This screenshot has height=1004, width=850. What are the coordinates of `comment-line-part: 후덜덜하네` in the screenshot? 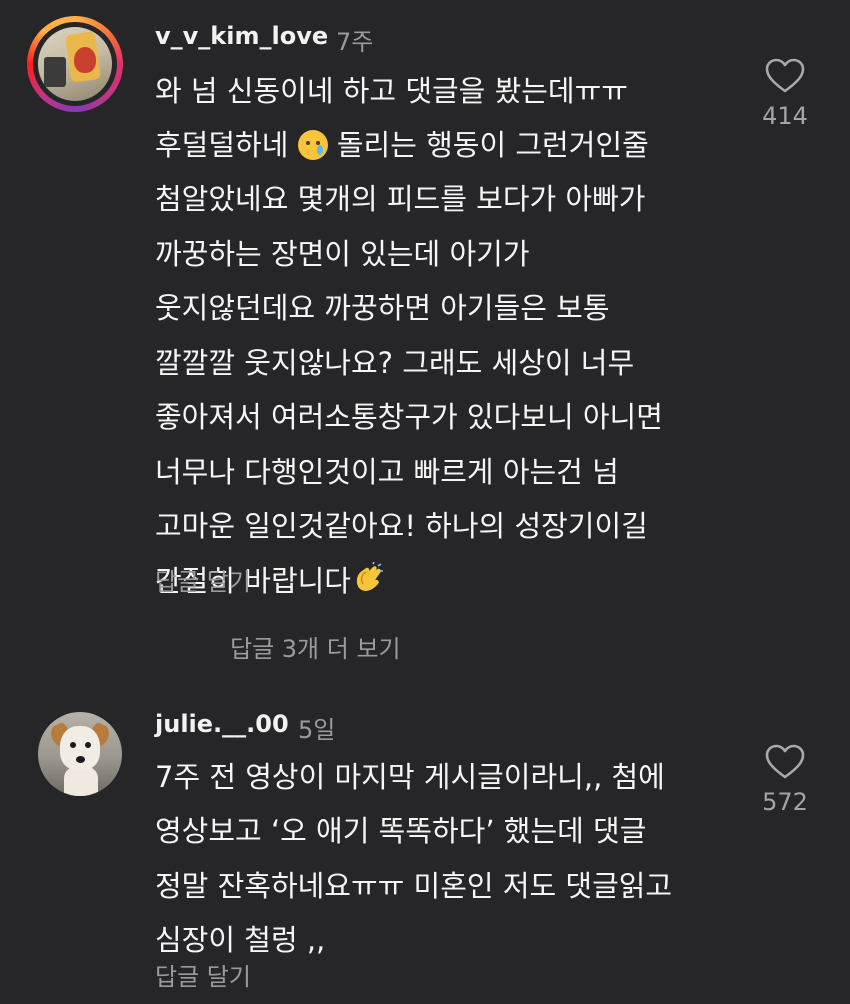 It's located at (226, 145).